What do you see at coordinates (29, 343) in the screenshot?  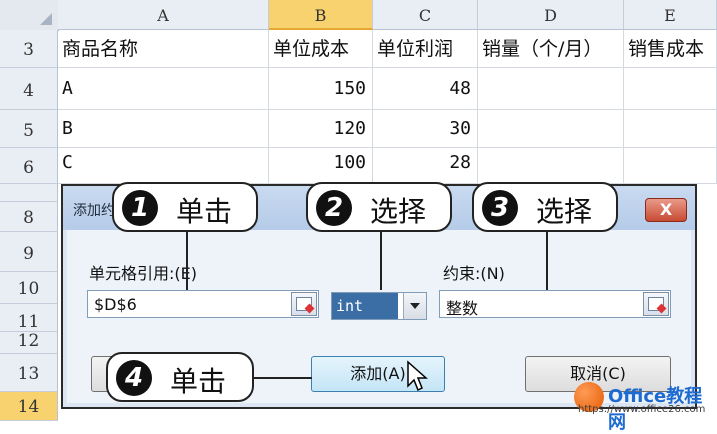 I see `row-header-12: 12` at bounding box center [29, 343].